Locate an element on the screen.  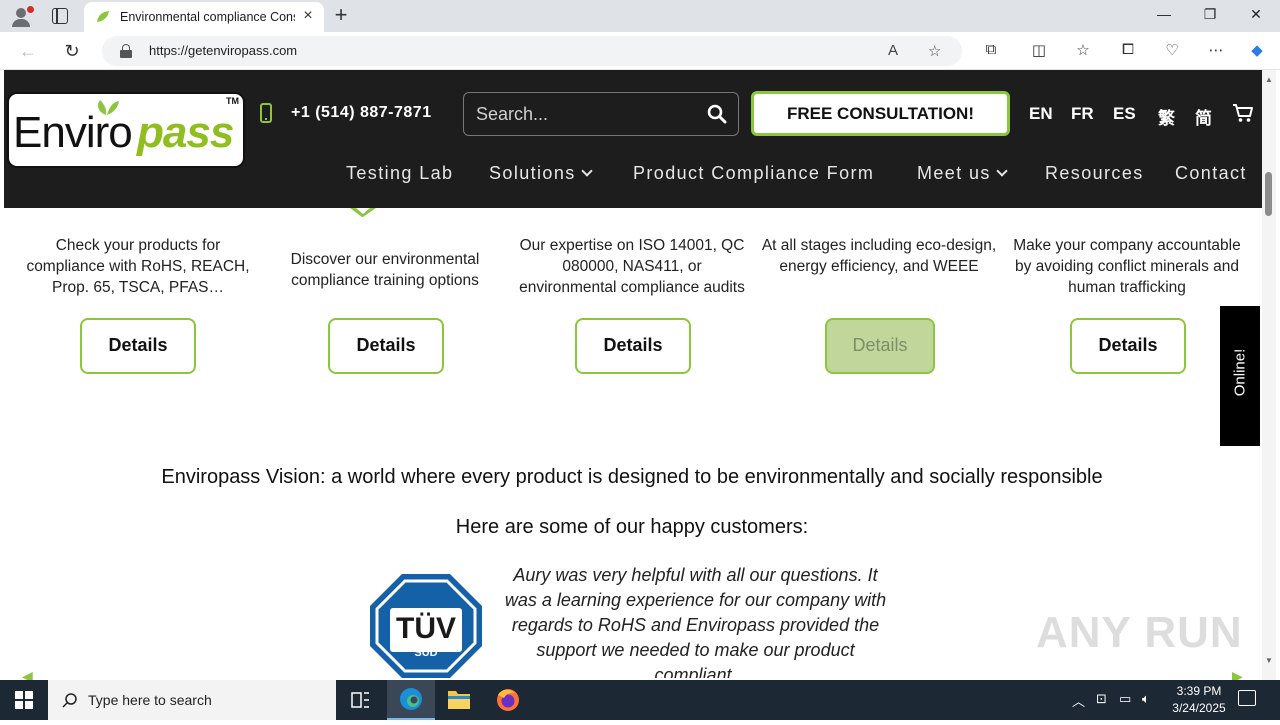
menu-product-compliance-form: Product Compliance Form is located at coordinates (753, 173).